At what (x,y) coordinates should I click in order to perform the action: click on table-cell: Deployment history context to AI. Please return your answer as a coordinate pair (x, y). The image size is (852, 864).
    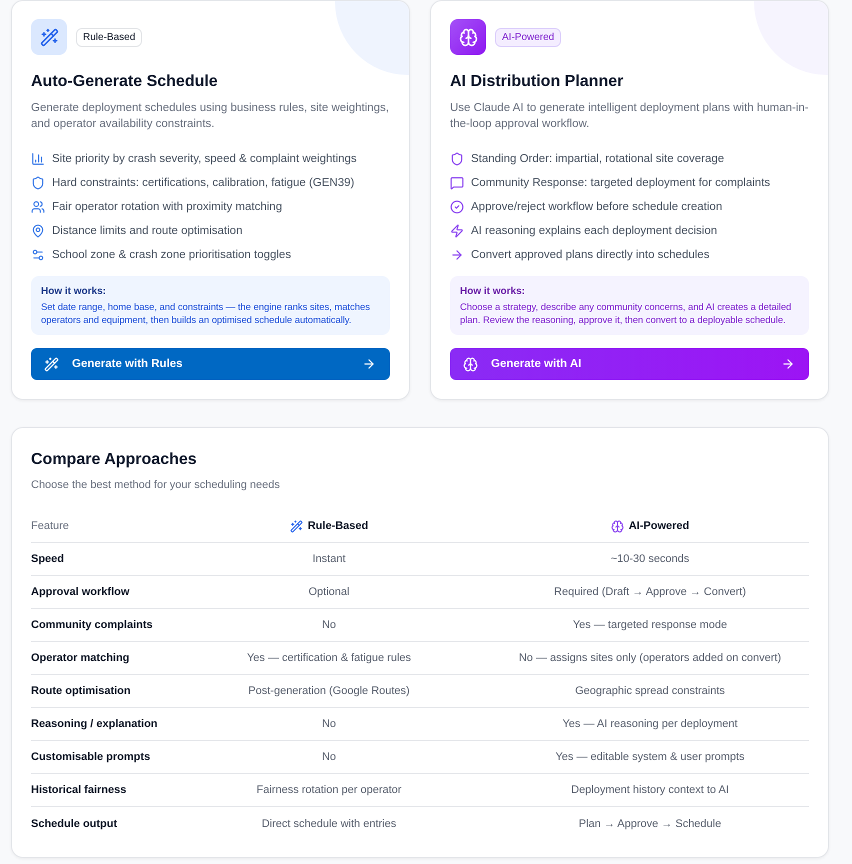
    Looking at the image, I should click on (650, 790).